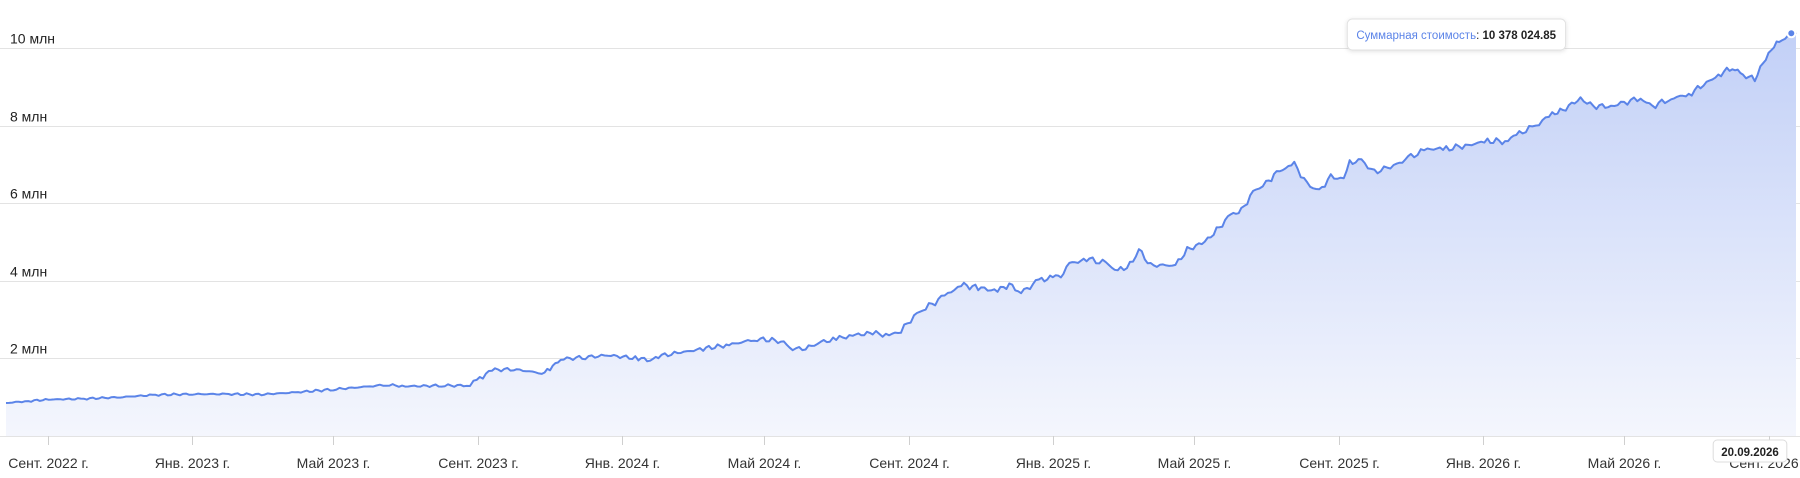 This screenshot has height=478, width=1800. What do you see at coordinates (1625, 463) in the screenshot?
I see `x-tick-label: Май 2026 г.` at bounding box center [1625, 463].